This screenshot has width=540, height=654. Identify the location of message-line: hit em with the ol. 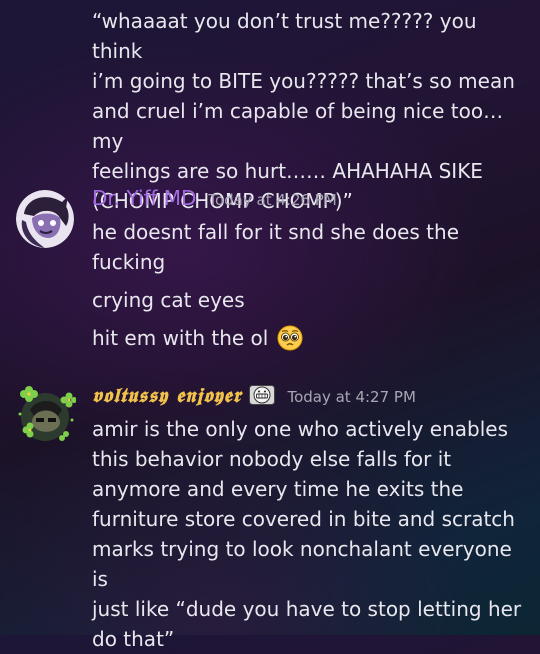
(309, 338).